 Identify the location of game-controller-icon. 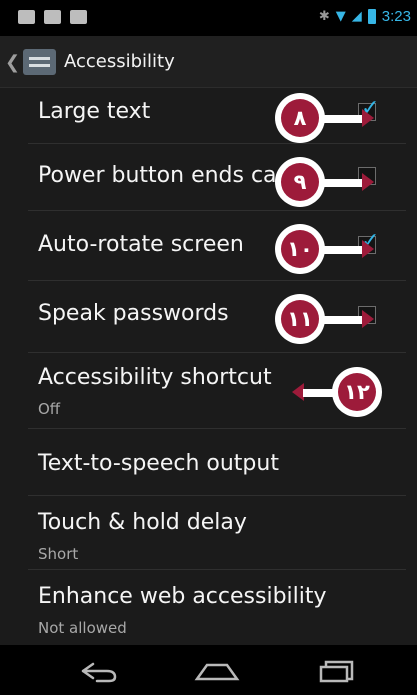
(78, 17).